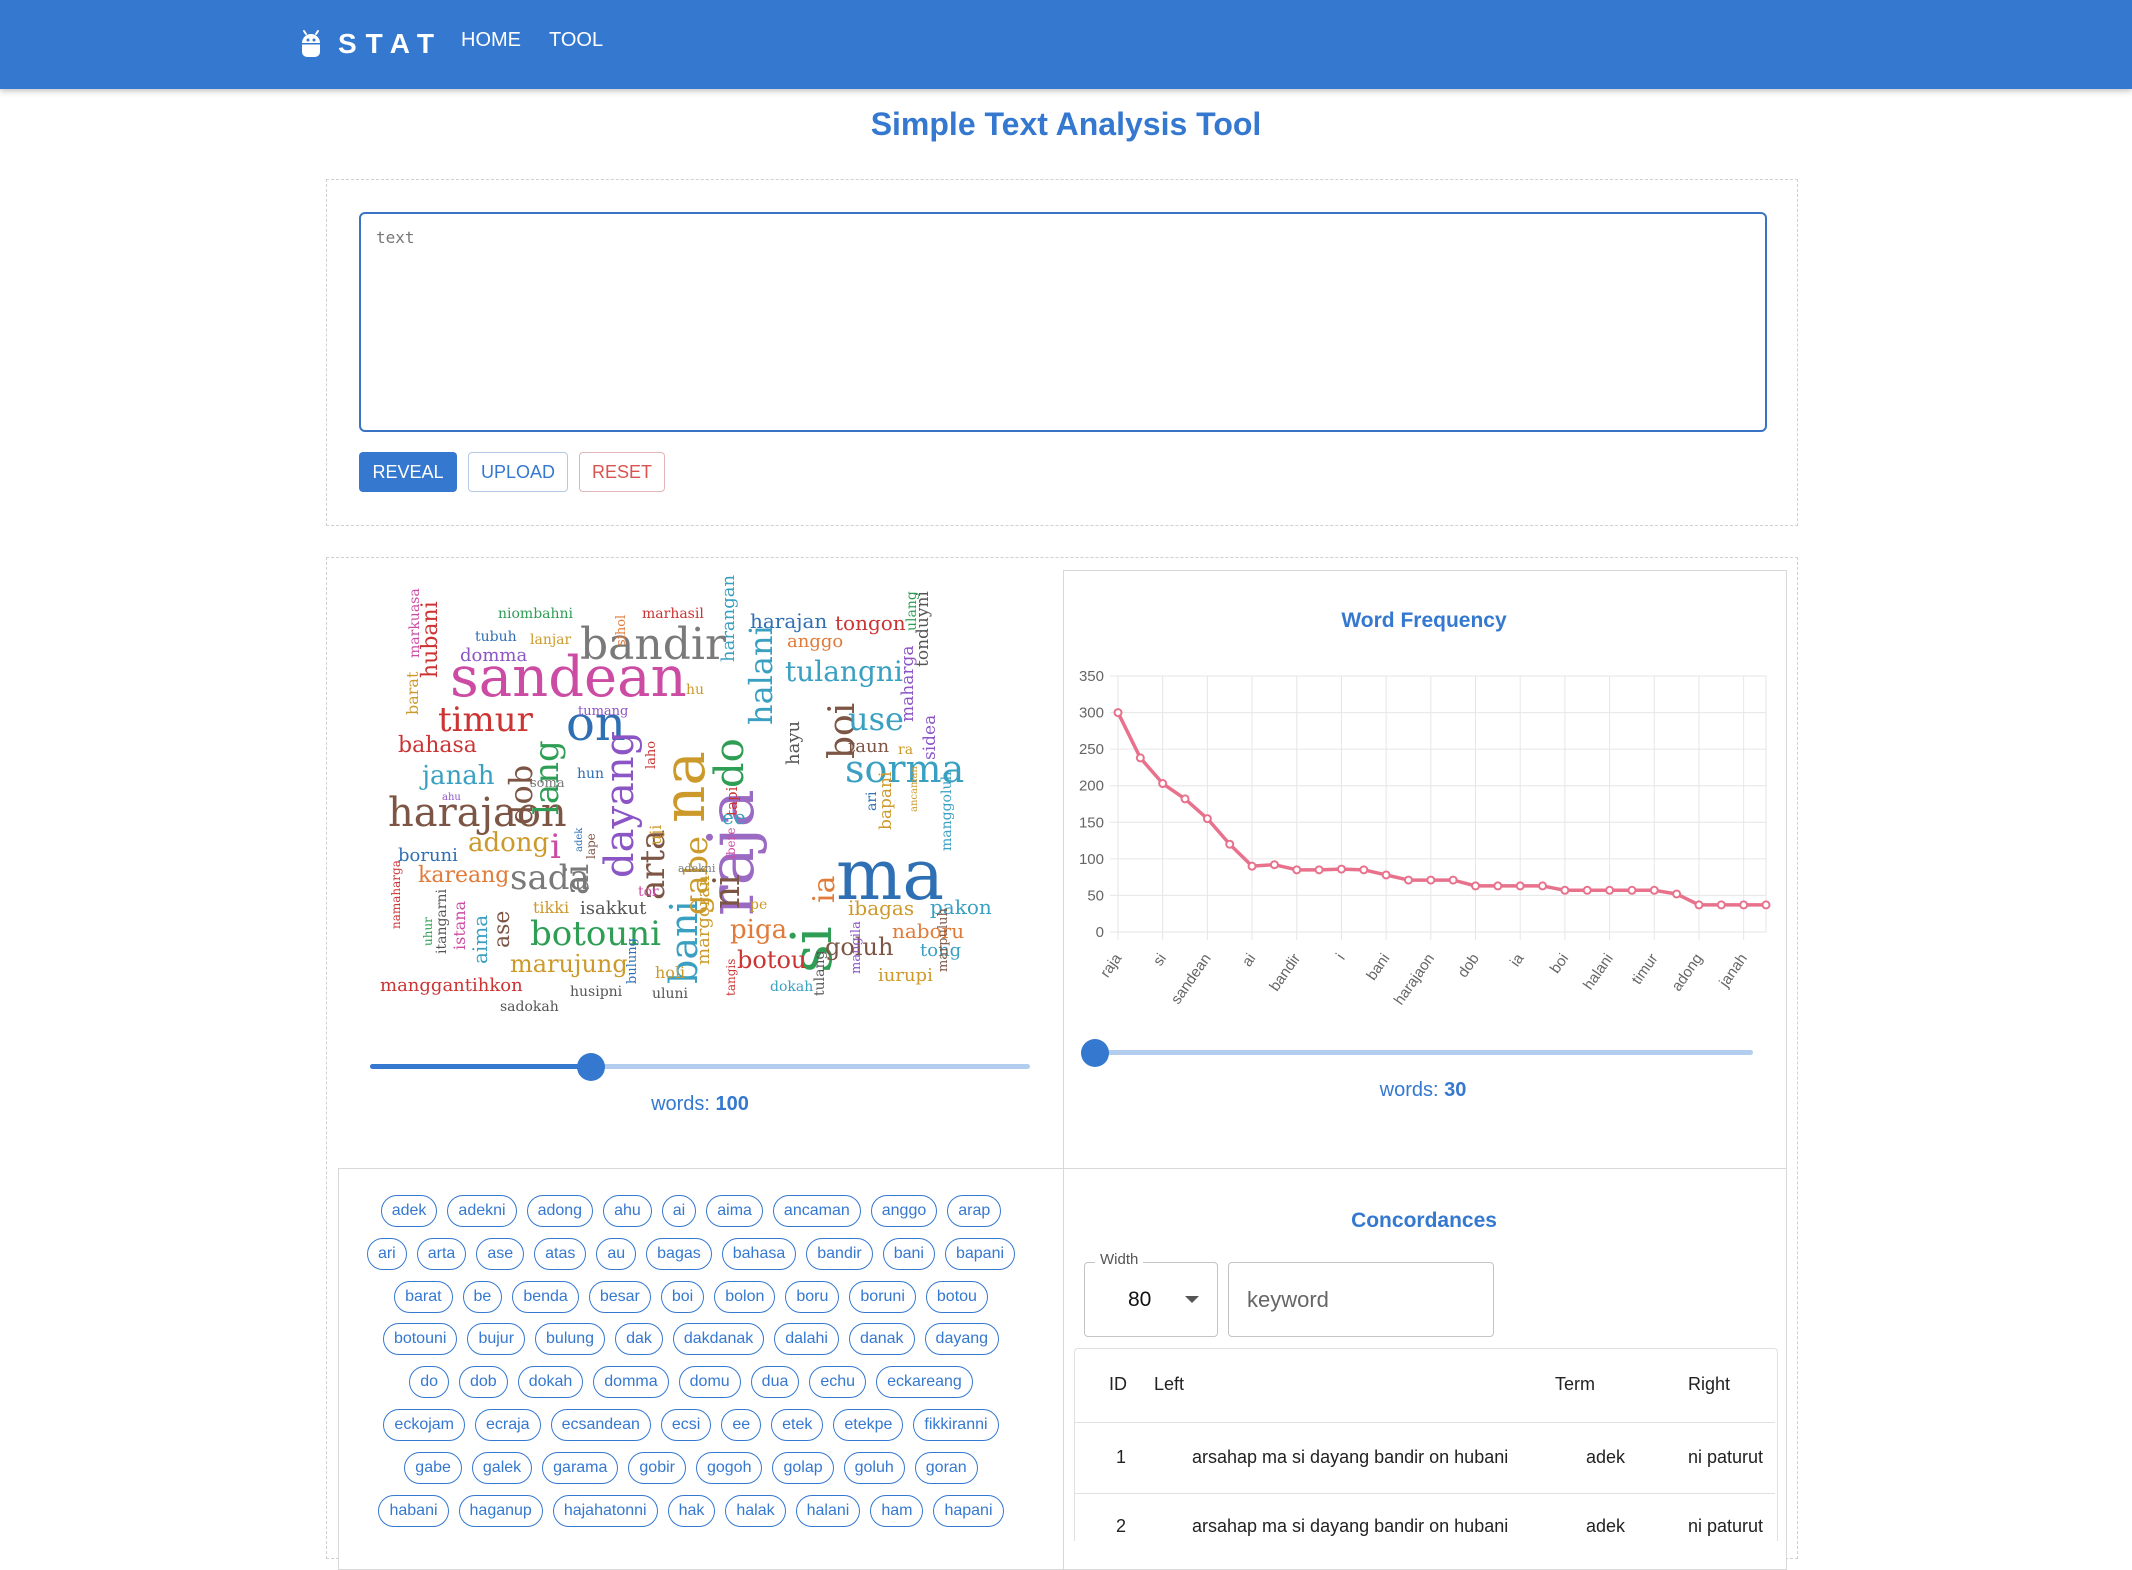  Describe the element at coordinates (718, 1339) in the screenshot. I see `word-tag-chip: dakdanak` at that location.